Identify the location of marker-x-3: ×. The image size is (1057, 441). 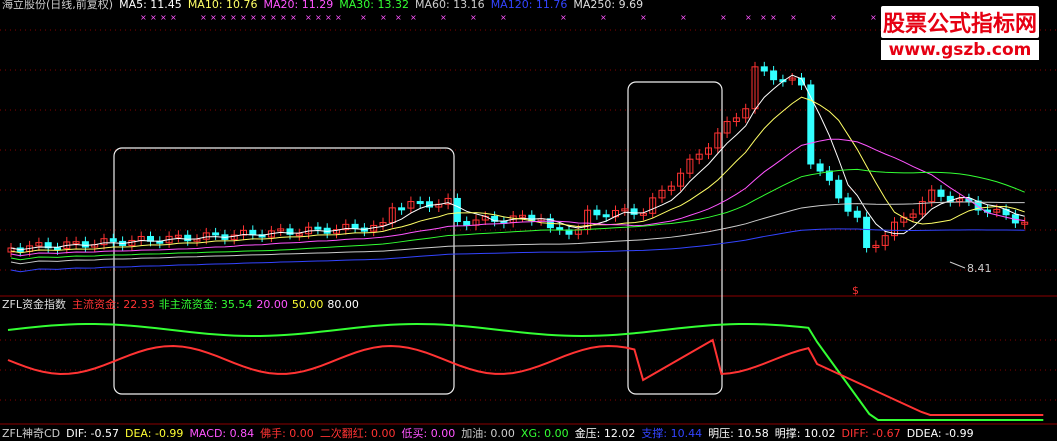
(173, 17).